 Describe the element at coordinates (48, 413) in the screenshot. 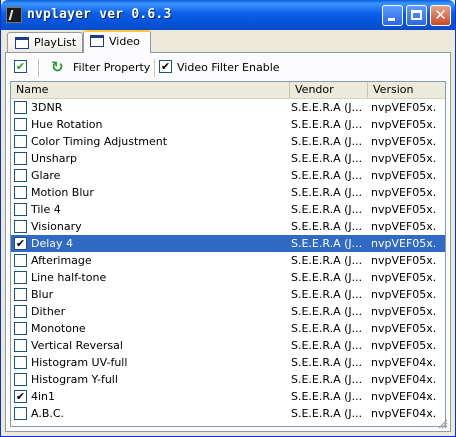

I see `filter-name: A.B.C.` at that location.